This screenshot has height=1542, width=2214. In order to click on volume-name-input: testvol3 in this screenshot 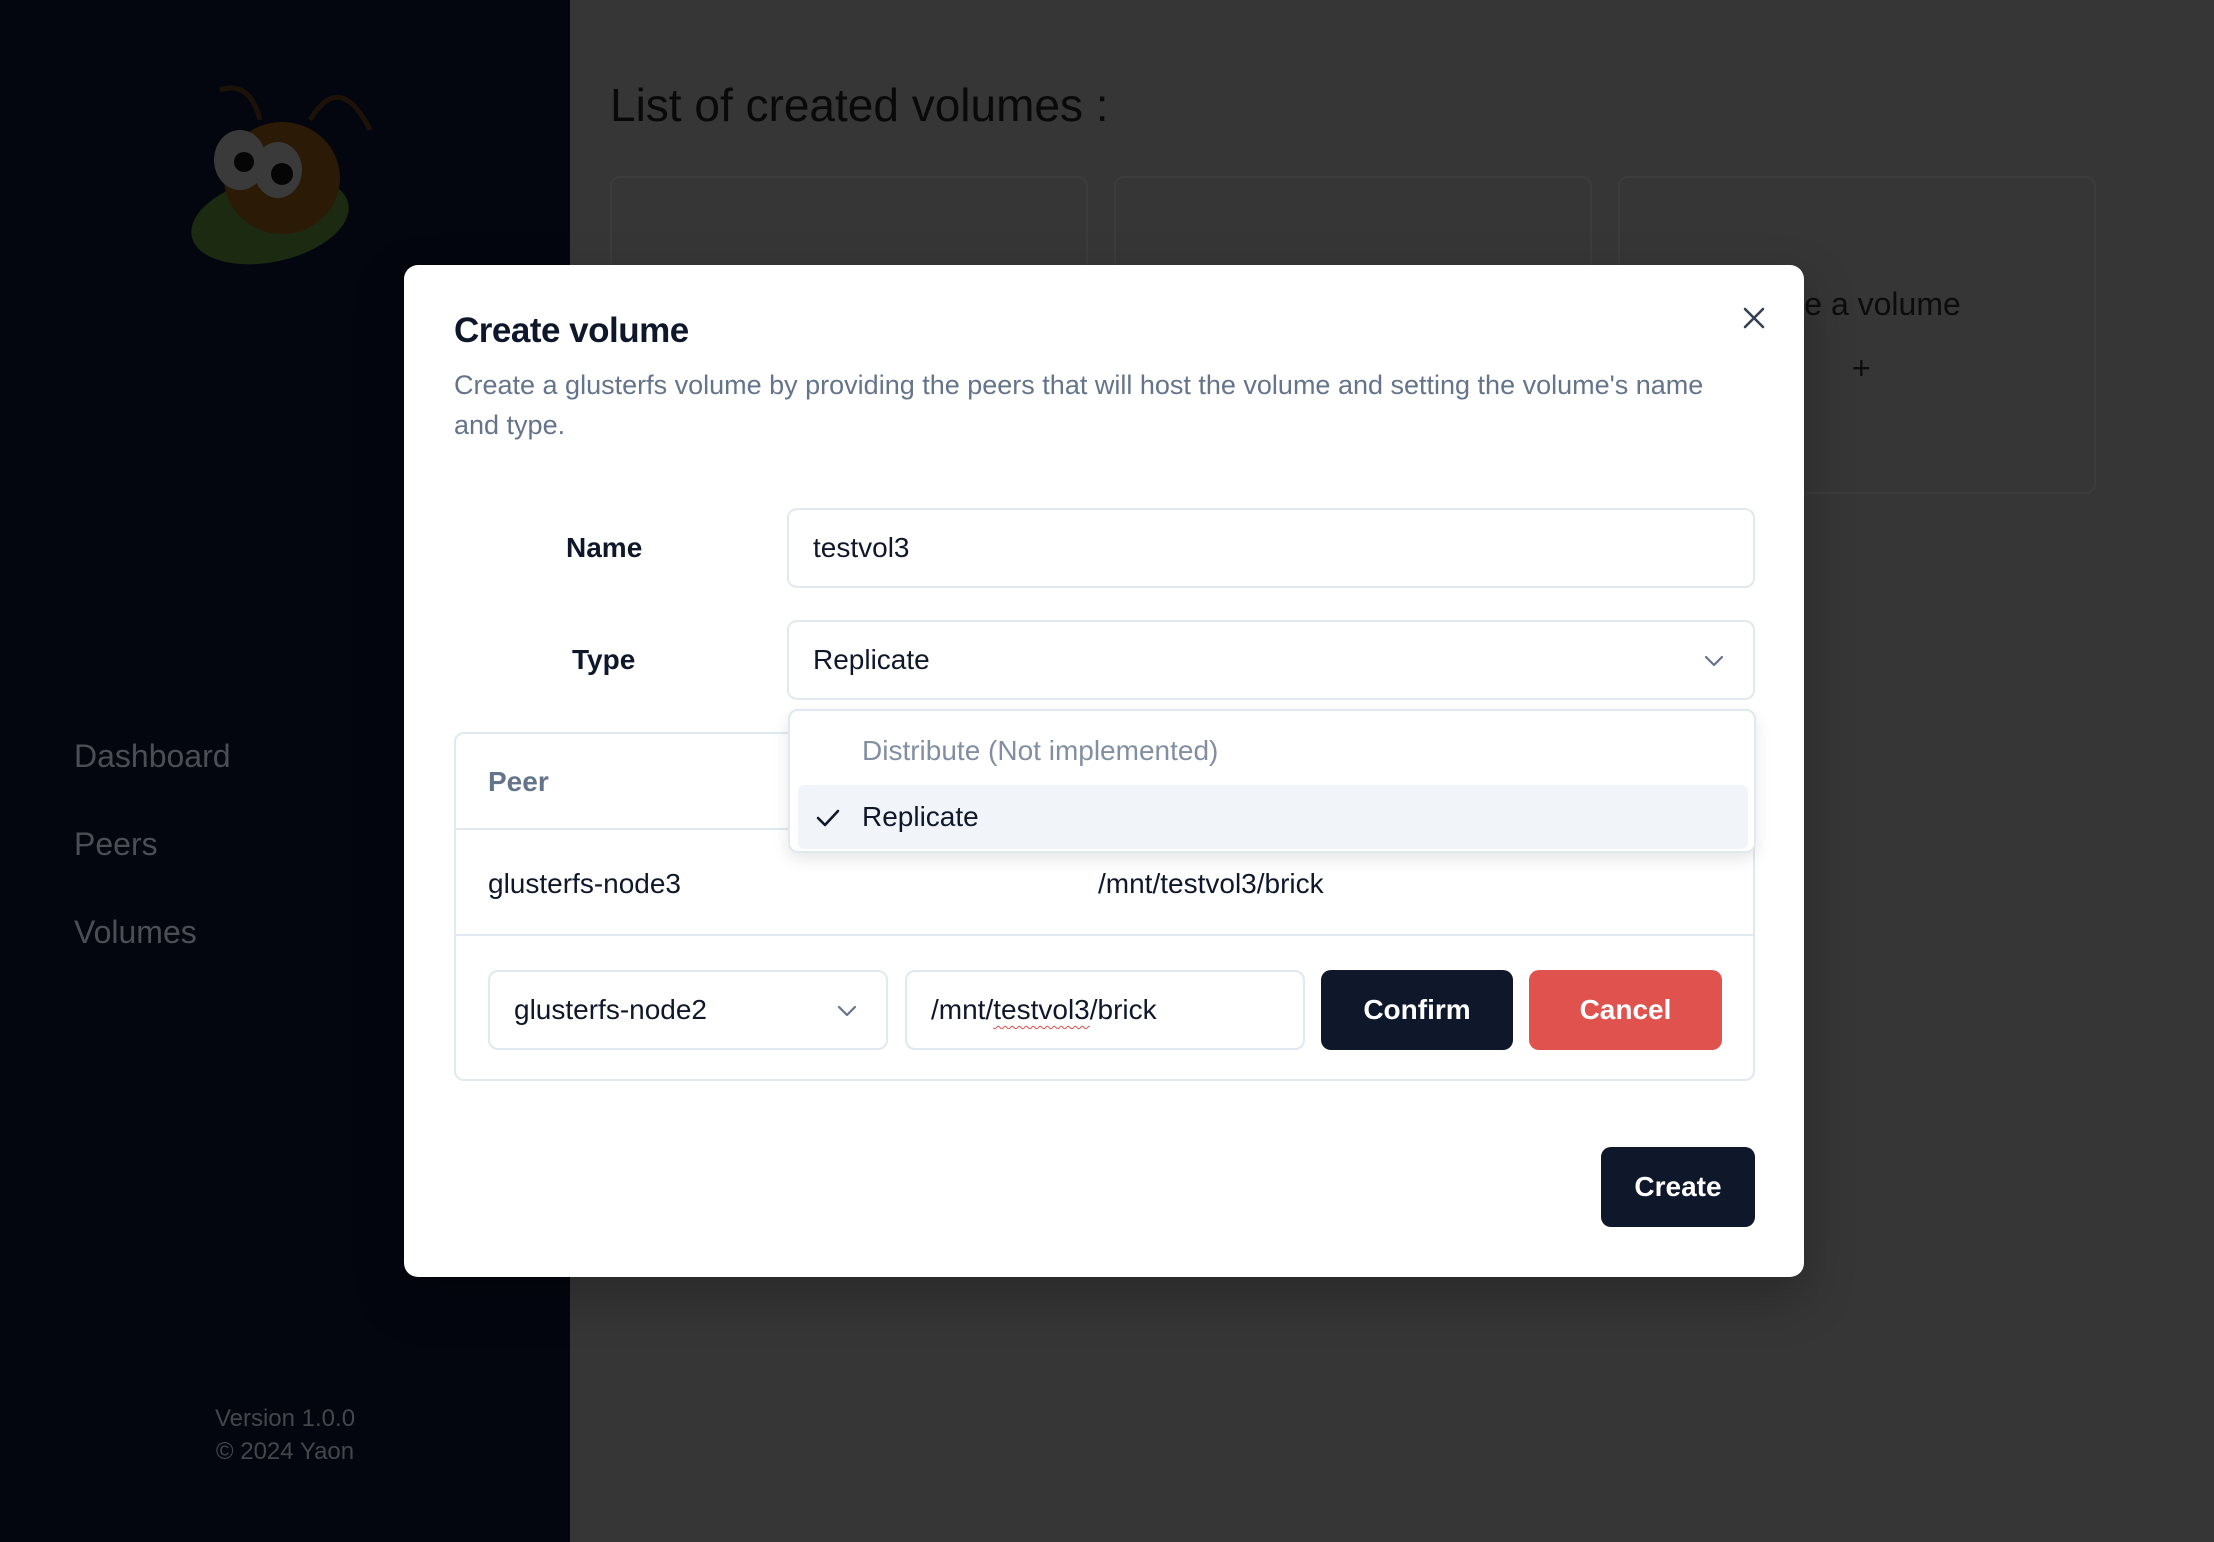, I will do `click(1271, 548)`.